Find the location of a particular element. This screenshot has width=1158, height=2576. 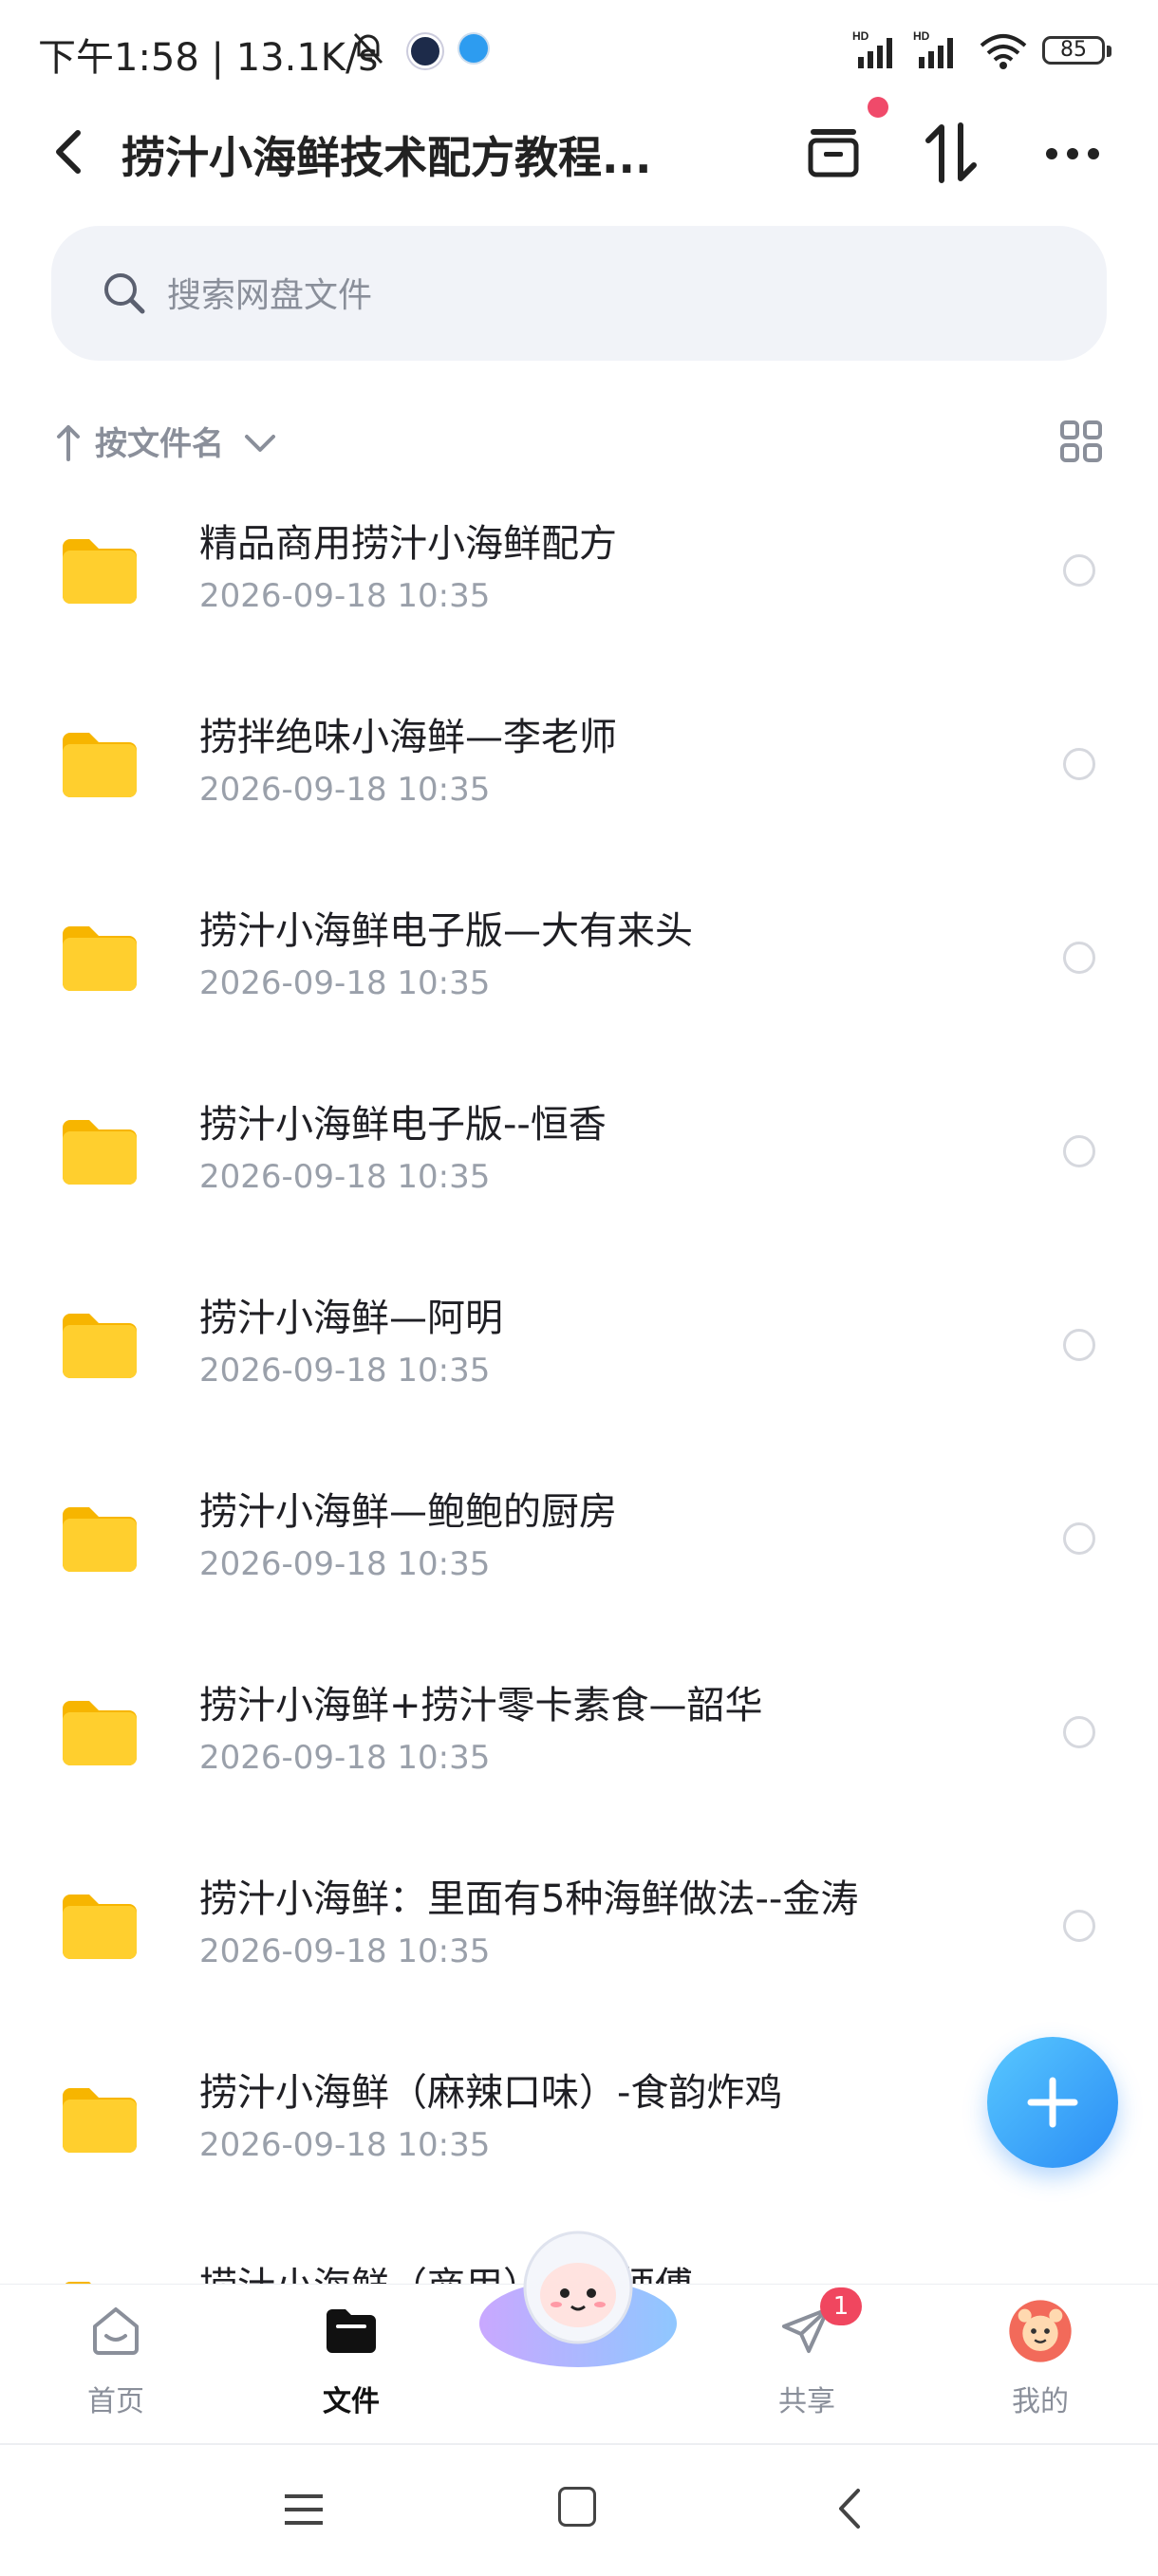

add-button is located at coordinates (1052, 2102).